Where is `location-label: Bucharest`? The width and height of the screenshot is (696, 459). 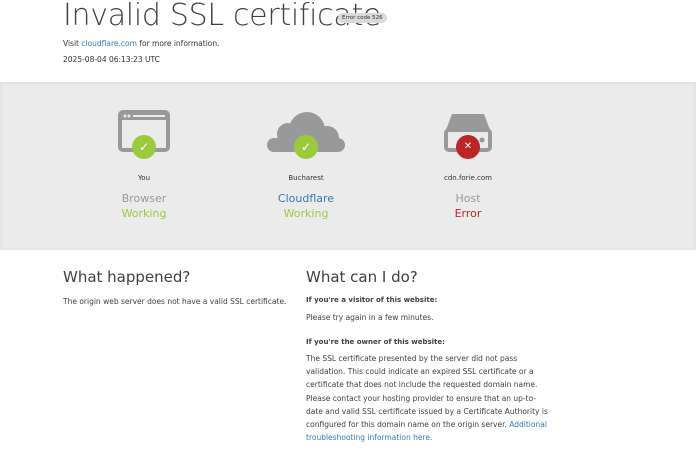
location-label: Bucharest is located at coordinates (306, 178).